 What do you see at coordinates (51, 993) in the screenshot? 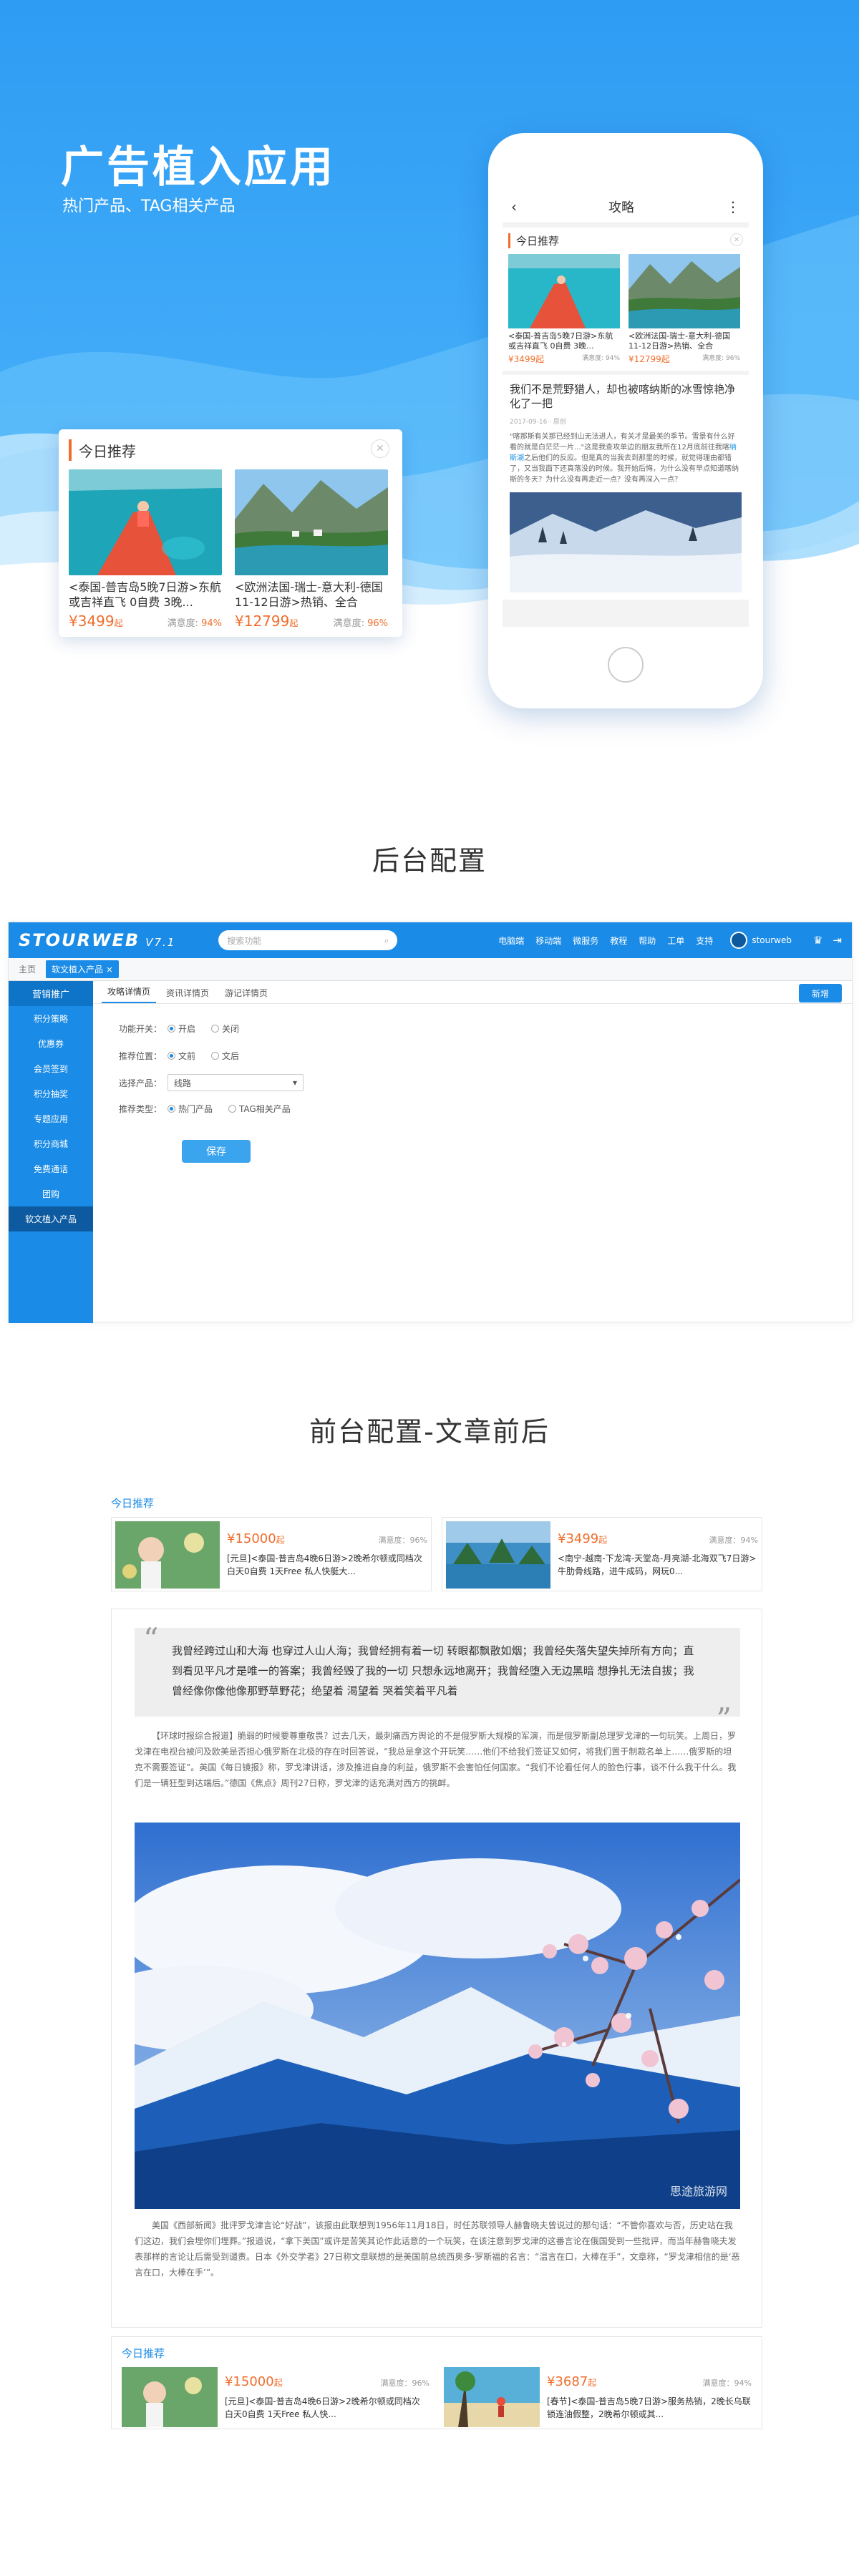
I see `sidebar-header: 营销推广` at bounding box center [51, 993].